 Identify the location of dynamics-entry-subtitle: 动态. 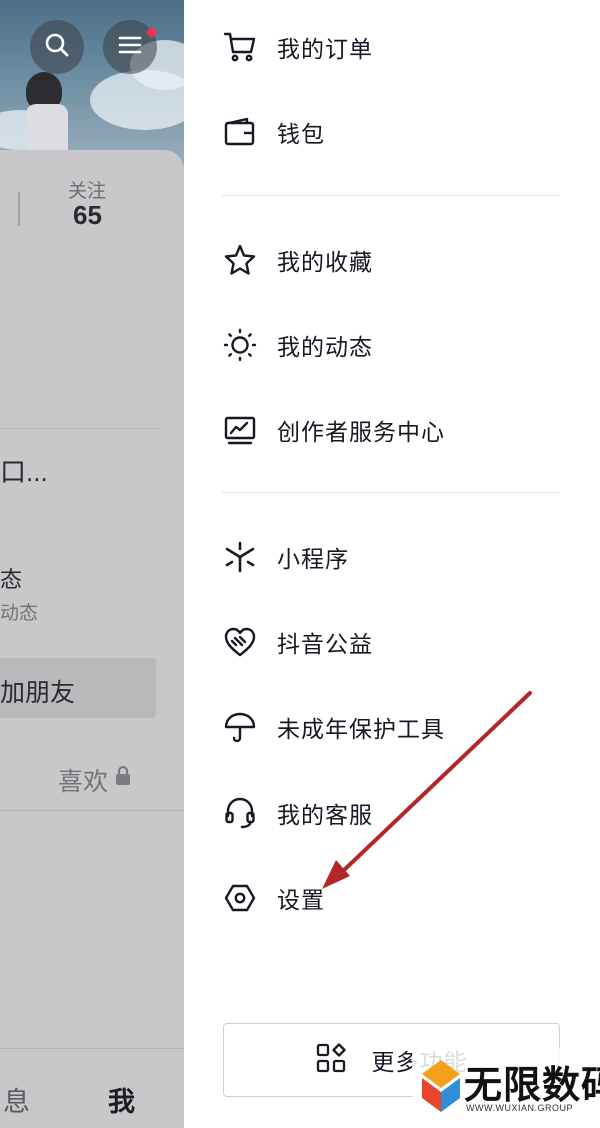
(19, 613).